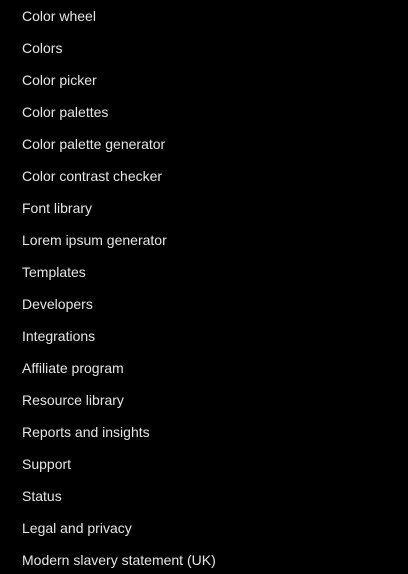 This screenshot has width=408, height=574. I want to click on link-color-palette-generator: Color palette generator, so click(93, 144).